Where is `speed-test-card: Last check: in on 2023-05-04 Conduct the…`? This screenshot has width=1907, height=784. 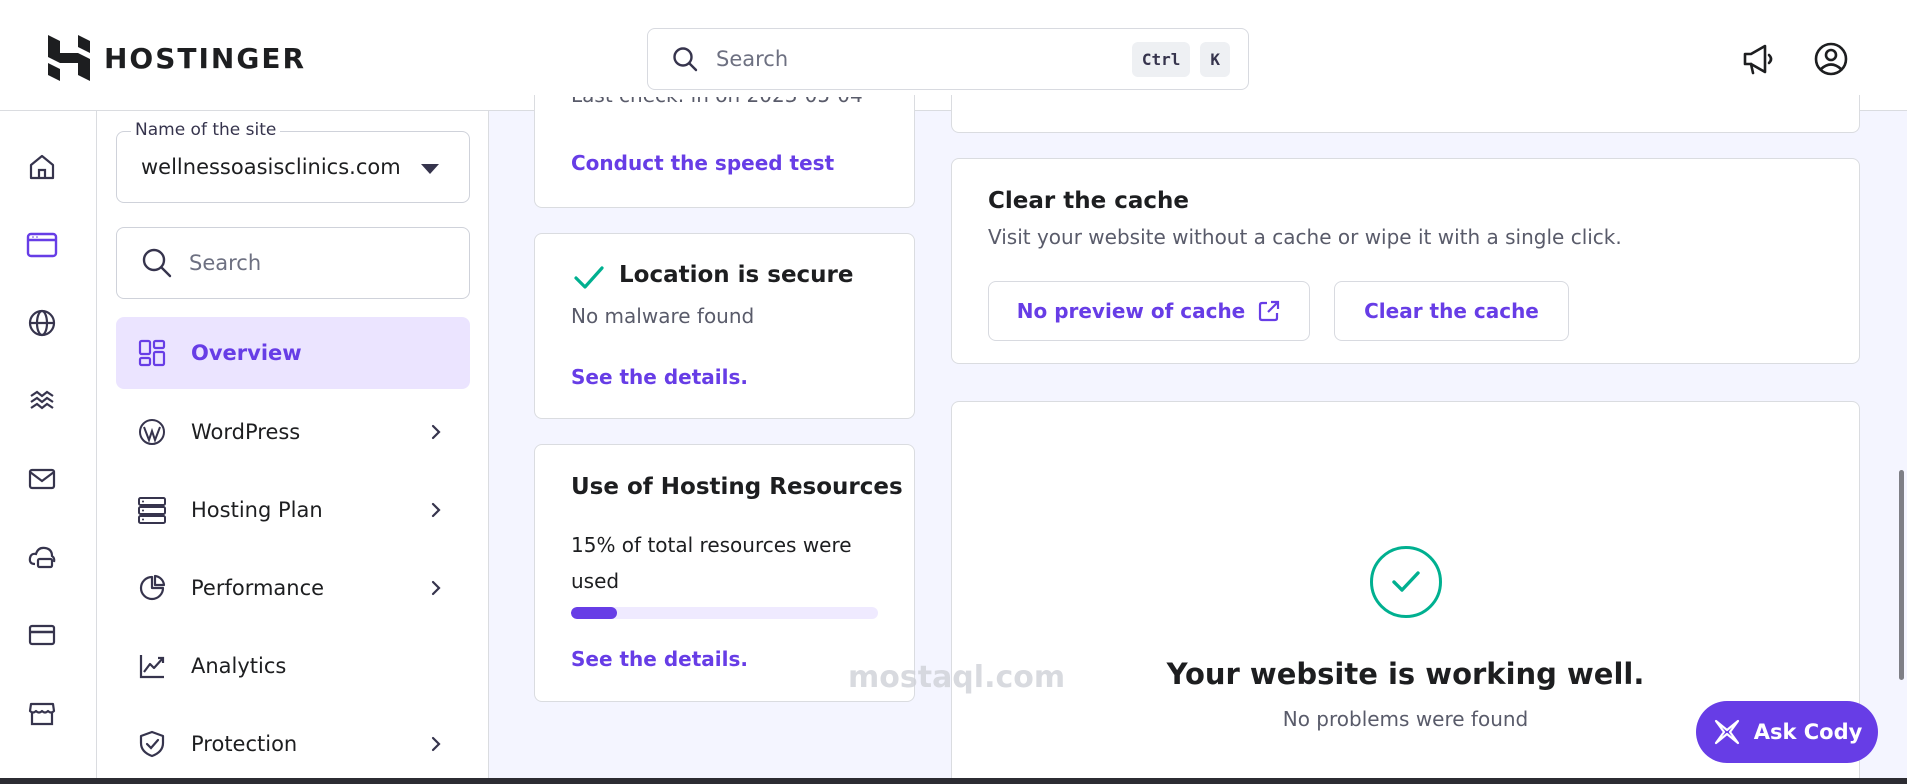
speed-test-card: Last check: in on 2023-05-04 Conduct the… is located at coordinates (724, 151).